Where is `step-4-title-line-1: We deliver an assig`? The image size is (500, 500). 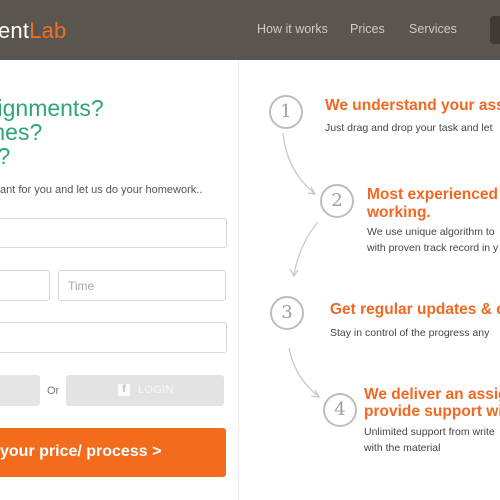
step-4-title-line-1: We deliver an assig is located at coordinates (432, 394).